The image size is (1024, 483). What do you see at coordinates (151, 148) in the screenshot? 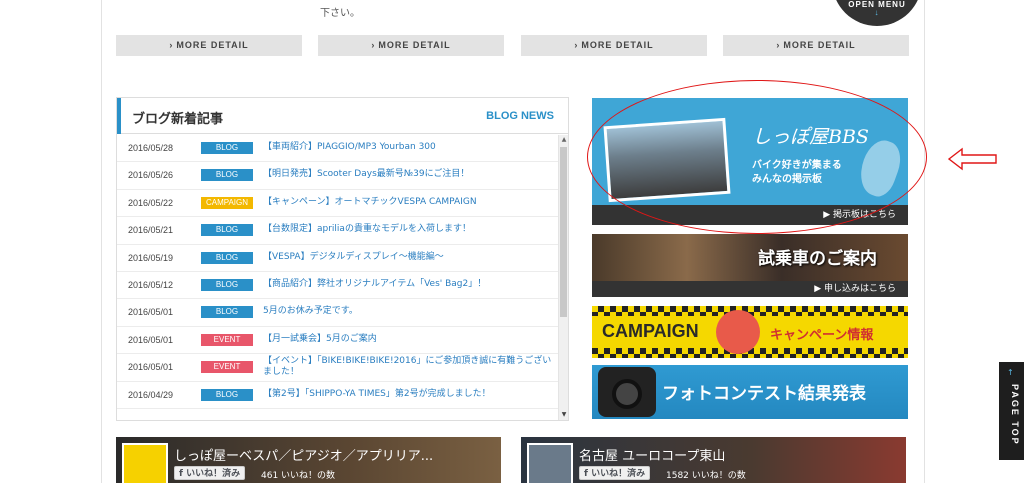
I see `blog-date: 2016/05/28` at bounding box center [151, 148].